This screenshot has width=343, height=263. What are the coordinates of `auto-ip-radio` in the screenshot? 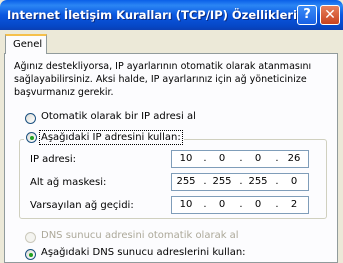 It's located at (30, 118).